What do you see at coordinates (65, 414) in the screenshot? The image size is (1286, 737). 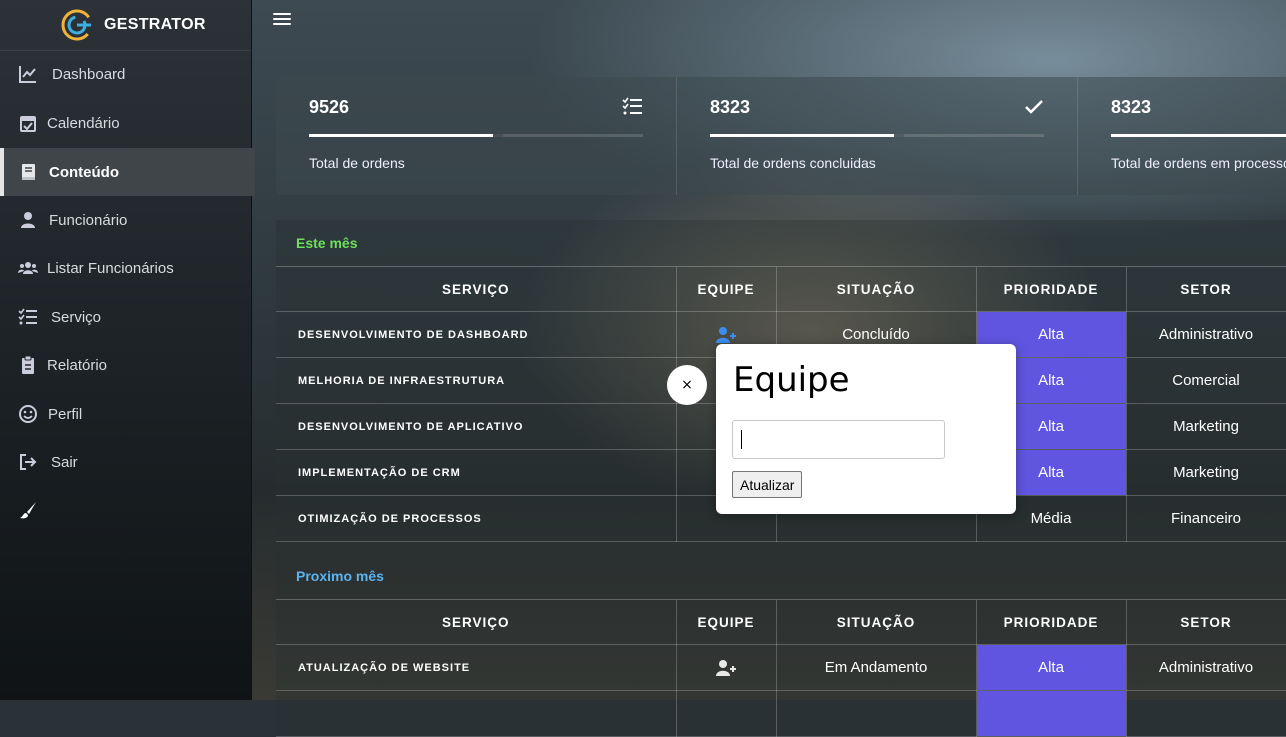 I see `sidebar-item-label: Perfil` at bounding box center [65, 414].